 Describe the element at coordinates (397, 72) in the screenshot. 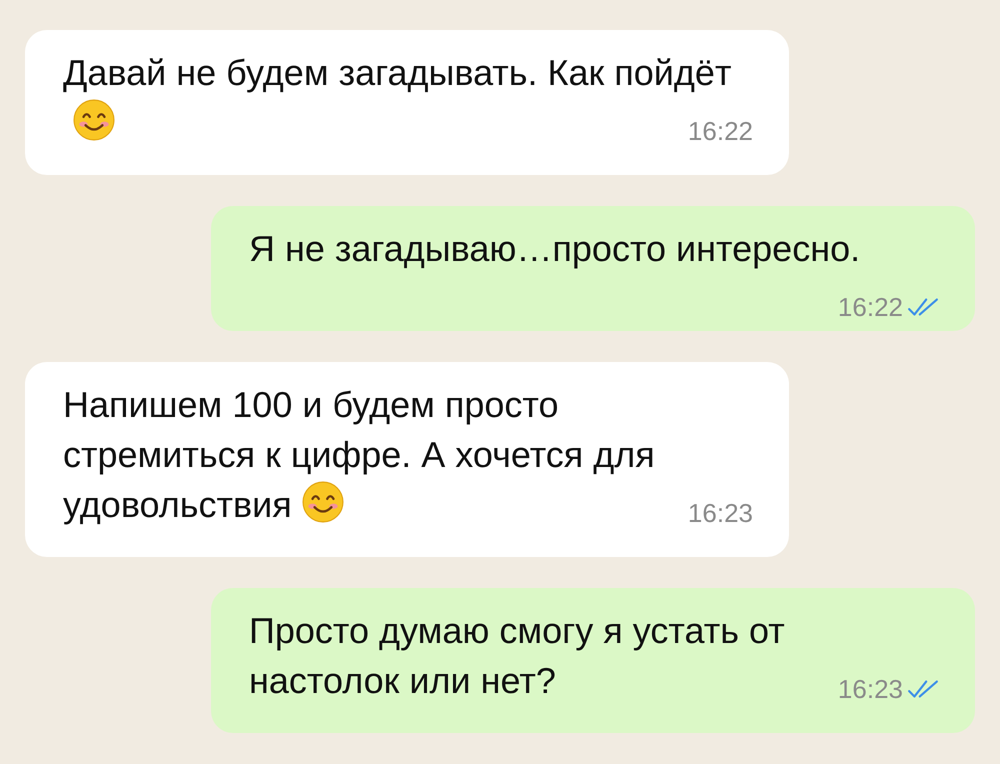

I see `message-text: Давай не будем загадывать. Как пойдёт` at that location.